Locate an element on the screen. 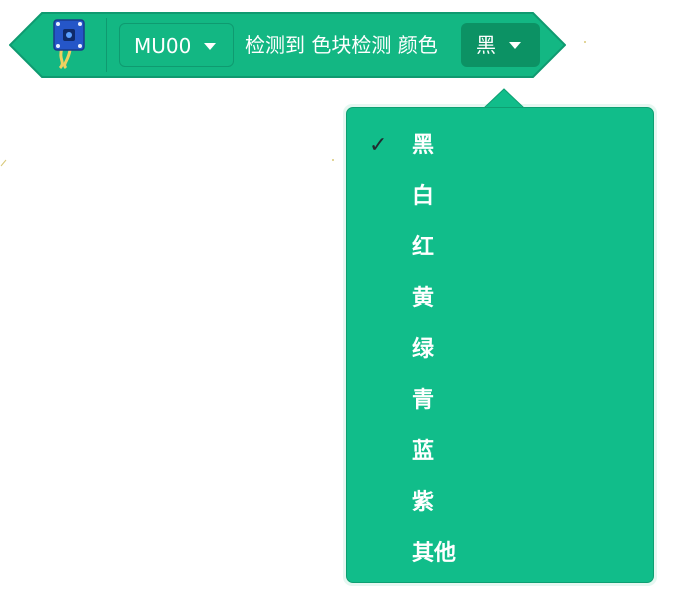 Image resolution: width=698 pixels, height=597 pixels. block-separator is located at coordinates (106, 45).